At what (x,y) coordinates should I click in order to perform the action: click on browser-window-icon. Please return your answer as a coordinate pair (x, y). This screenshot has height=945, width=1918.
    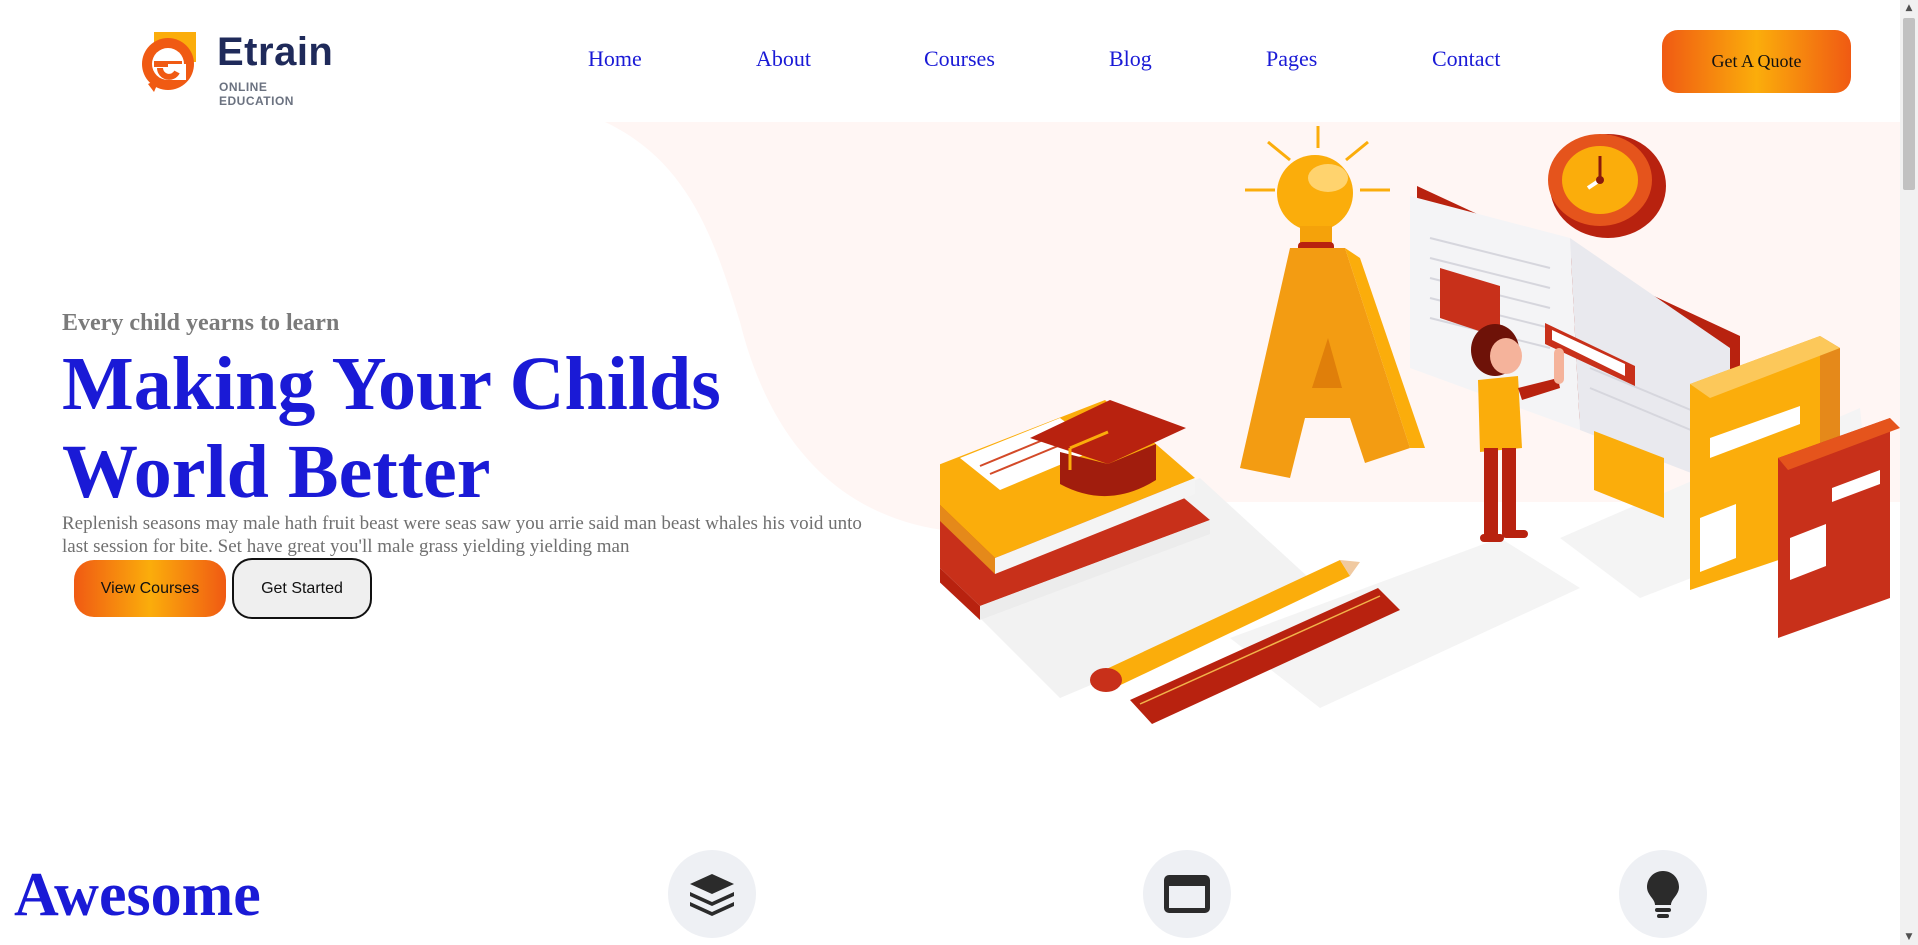
    Looking at the image, I should click on (1187, 894).